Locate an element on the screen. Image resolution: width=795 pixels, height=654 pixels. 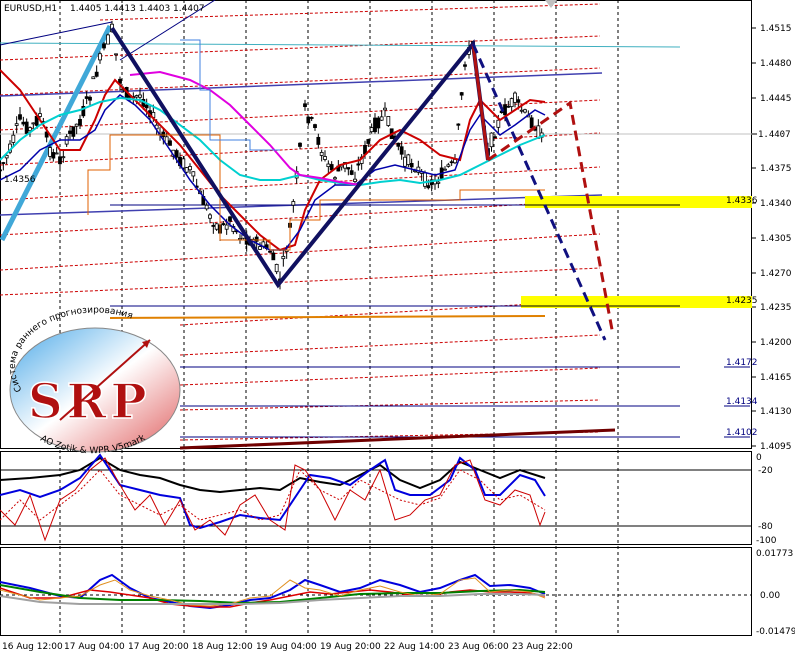
price-tick-label: 1.4165 is located at coordinates (776, 378).